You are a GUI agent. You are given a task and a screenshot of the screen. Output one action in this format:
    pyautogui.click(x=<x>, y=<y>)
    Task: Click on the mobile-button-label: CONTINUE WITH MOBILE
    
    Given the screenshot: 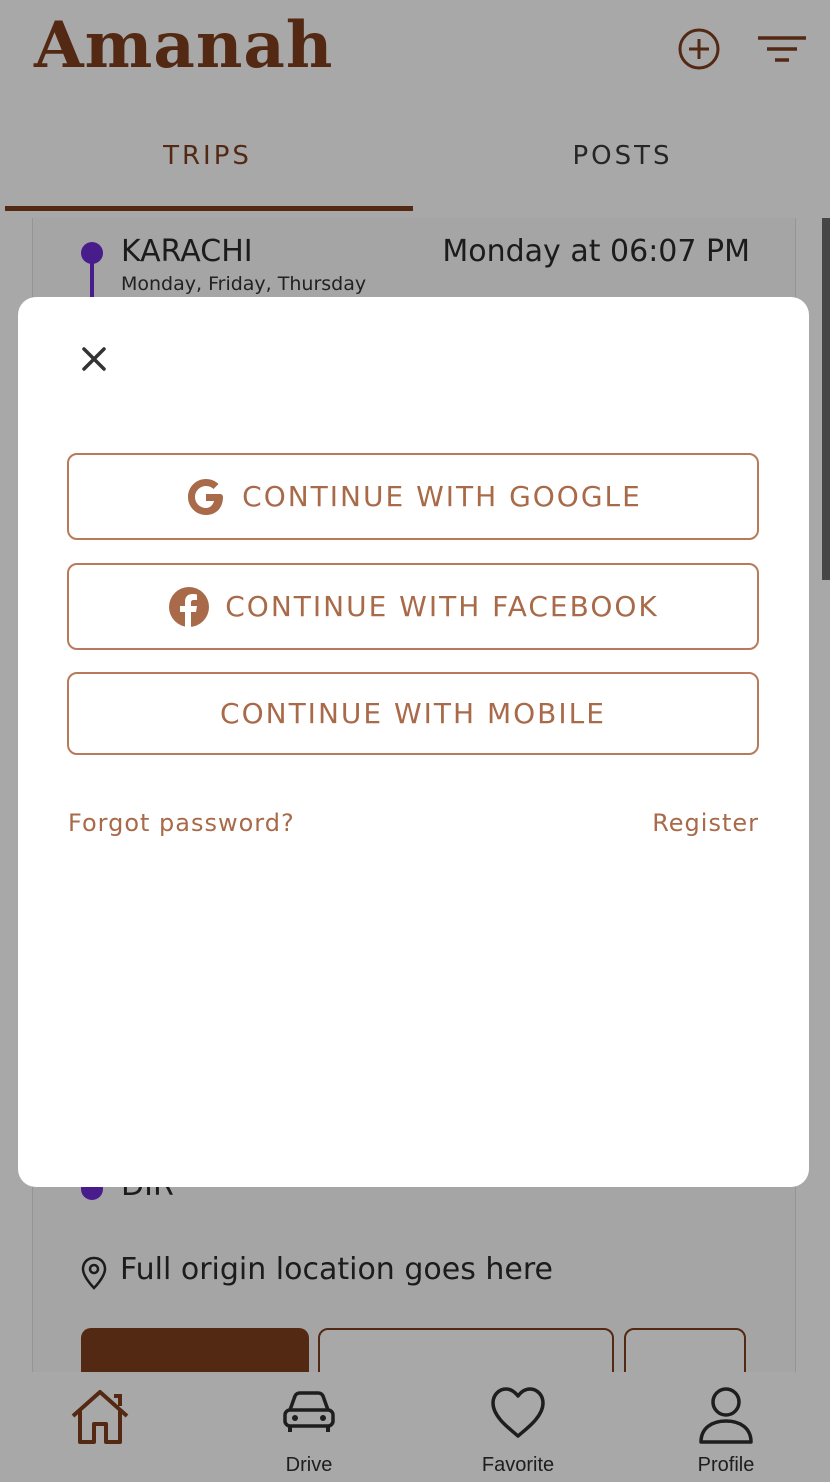 What is the action you would take?
    pyautogui.click(x=413, y=713)
    